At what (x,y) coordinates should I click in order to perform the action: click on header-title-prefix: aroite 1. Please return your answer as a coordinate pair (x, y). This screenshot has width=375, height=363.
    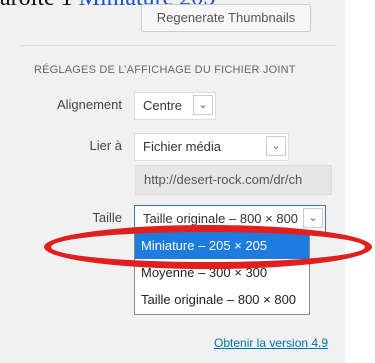
    Looking at the image, I should click on (36, 5).